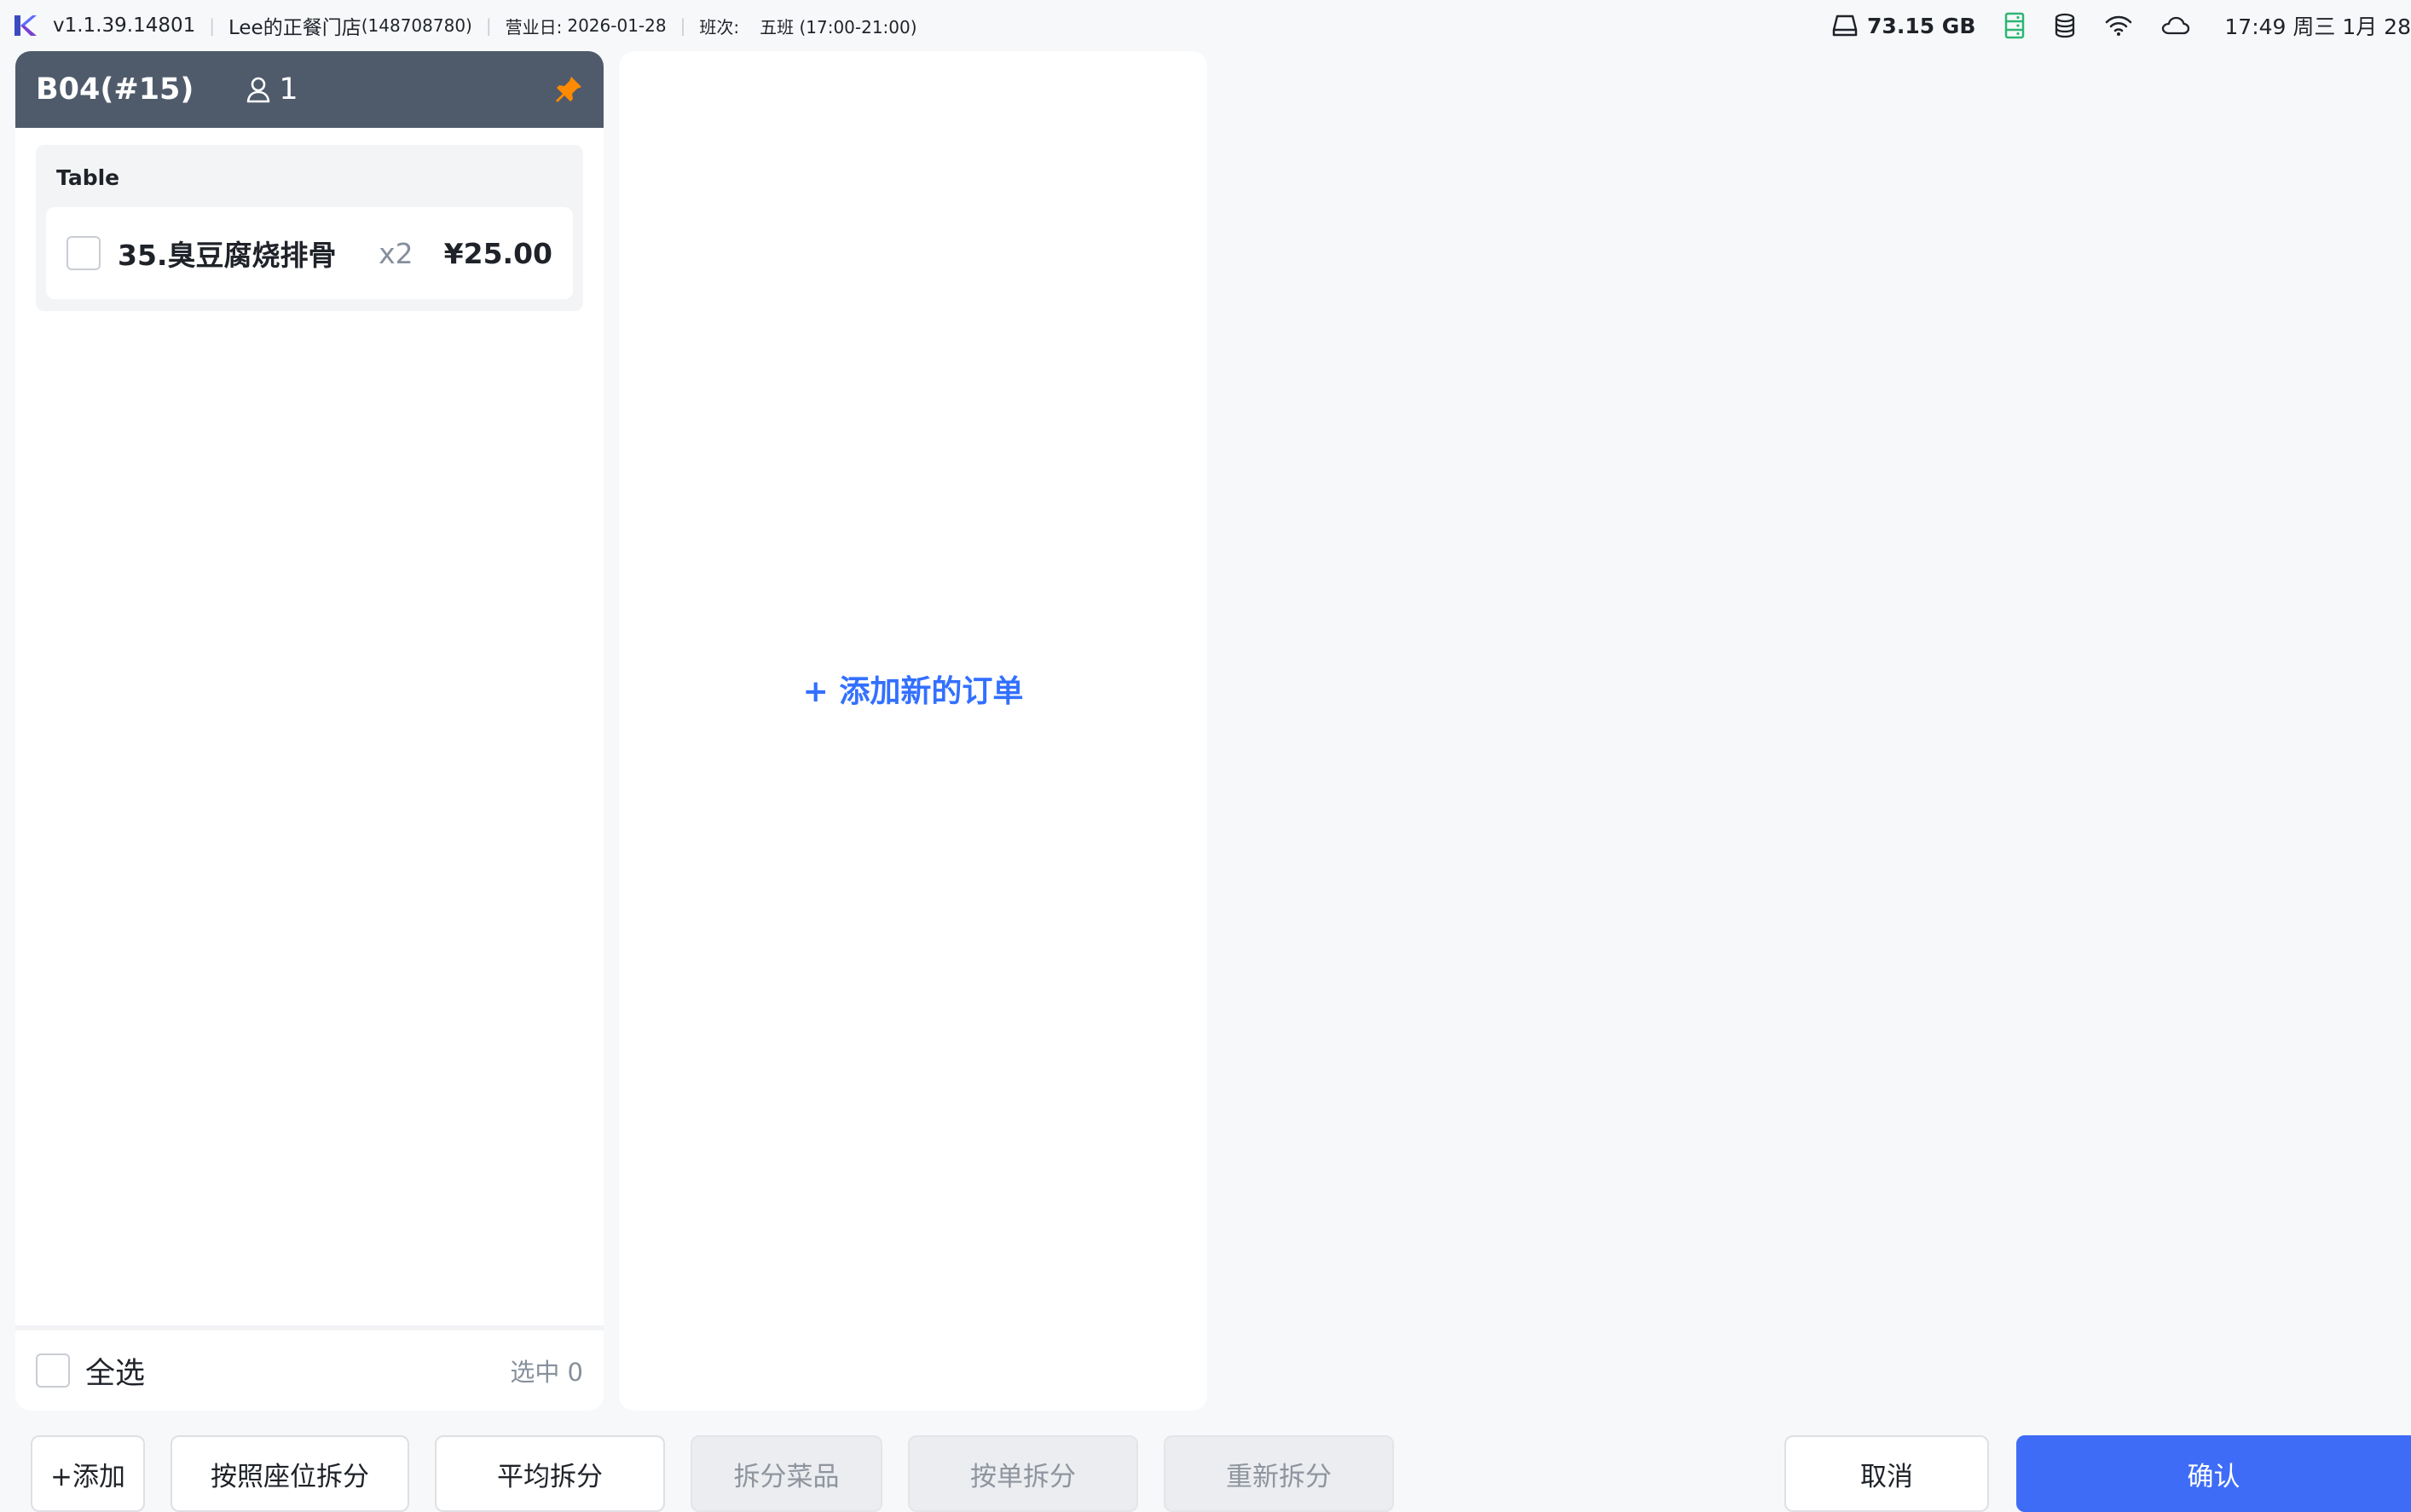  What do you see at coordinates (290, 1473) in the screenshot?
I see `split-by-seat-button: 按照座位拆分` at bounding box center [290, 1473].